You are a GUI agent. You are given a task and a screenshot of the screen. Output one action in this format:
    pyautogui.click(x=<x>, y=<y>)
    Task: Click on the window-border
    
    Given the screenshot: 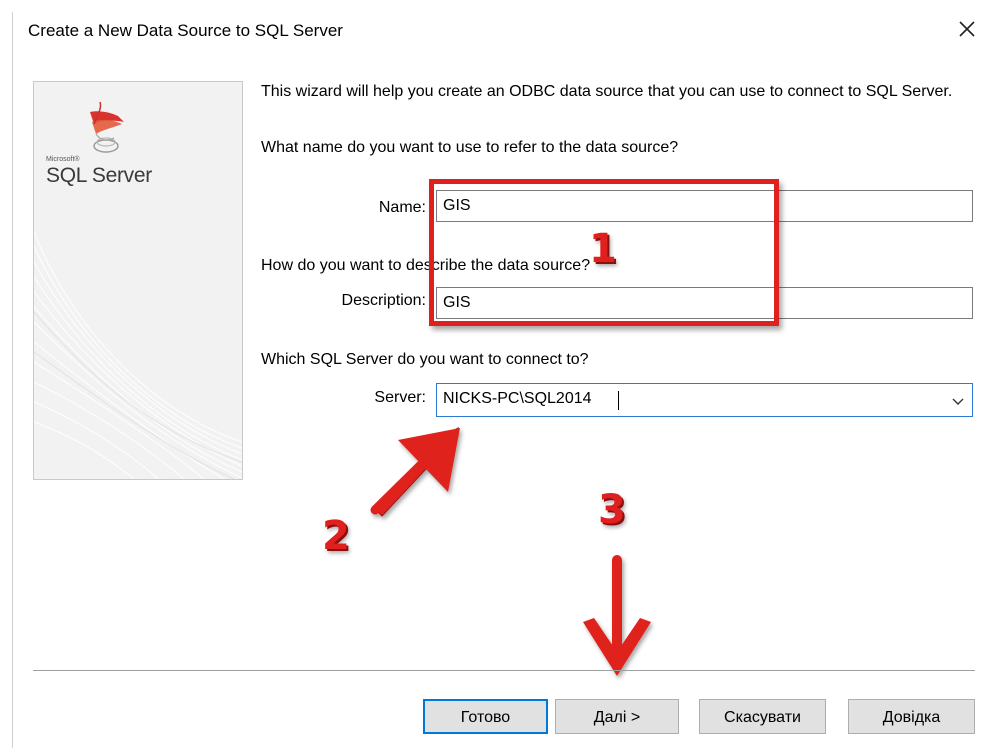 What is the action you would take?
    pyautogui.click(x=12, y=380)
    